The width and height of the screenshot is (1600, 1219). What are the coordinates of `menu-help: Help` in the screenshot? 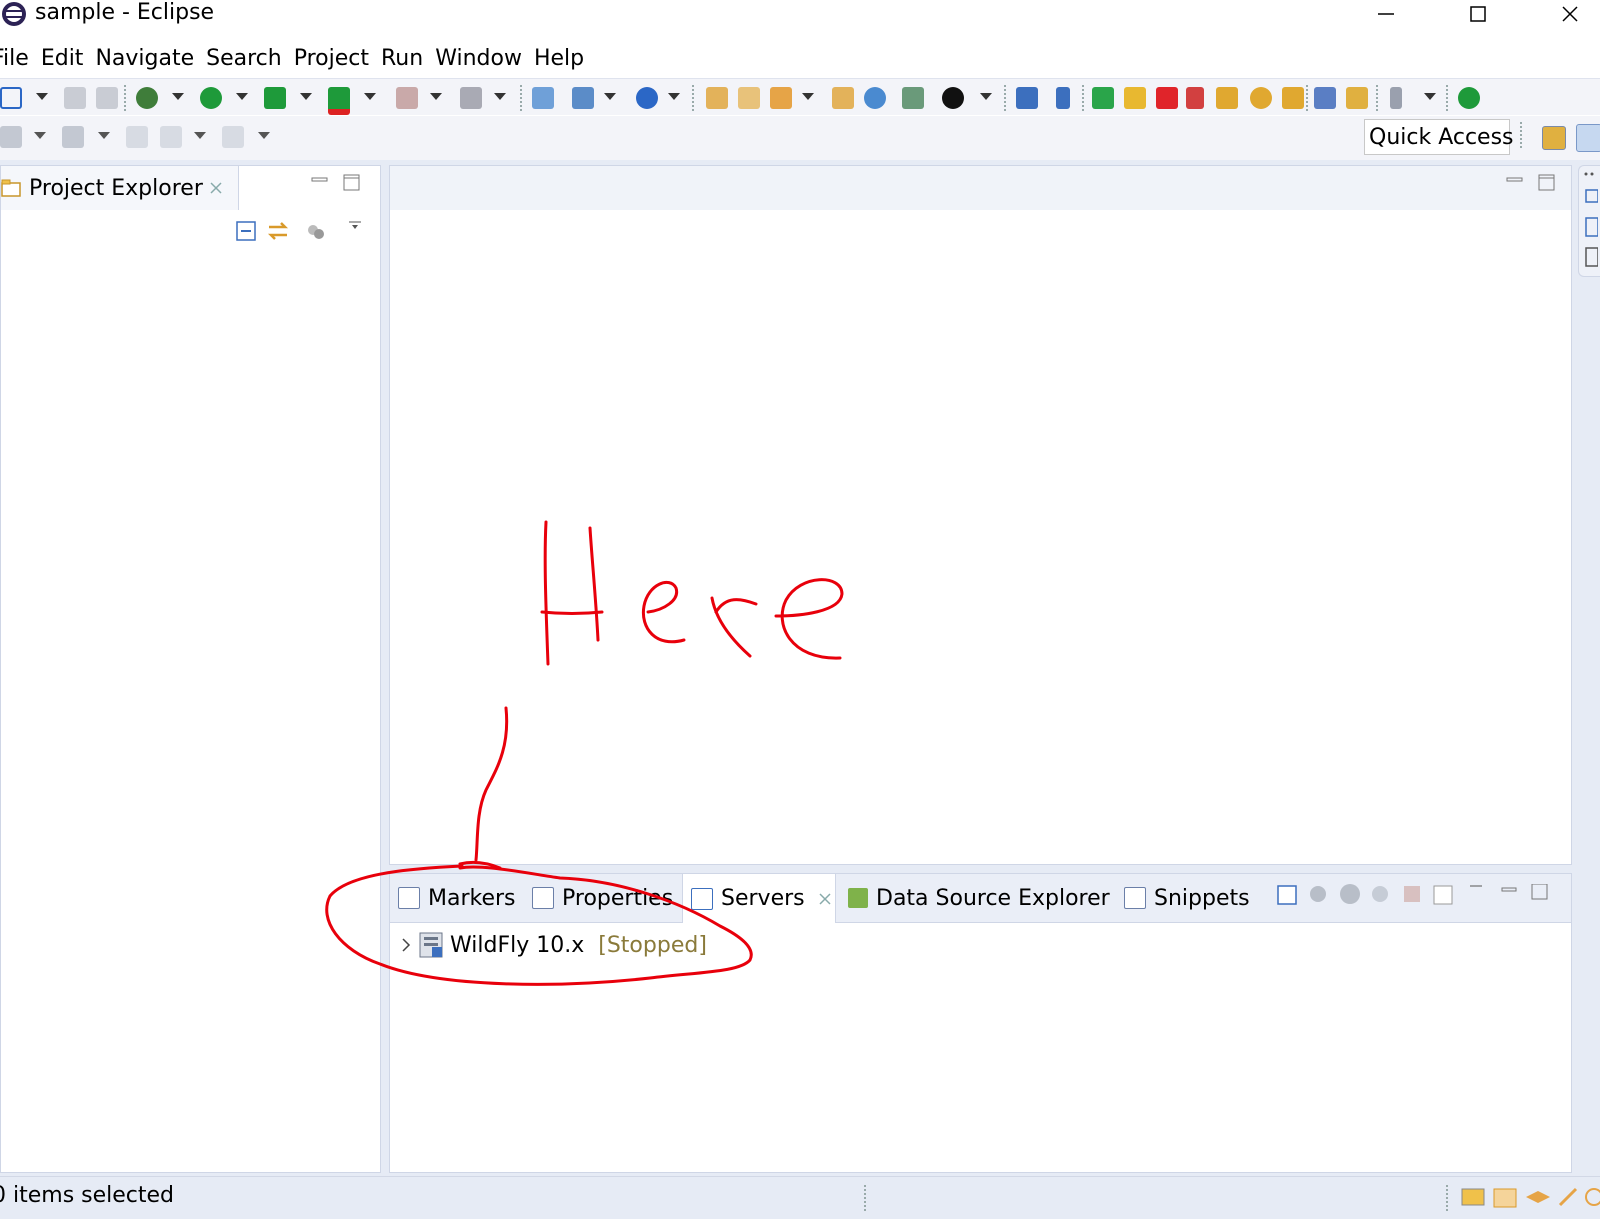 It's located at (559, 59).